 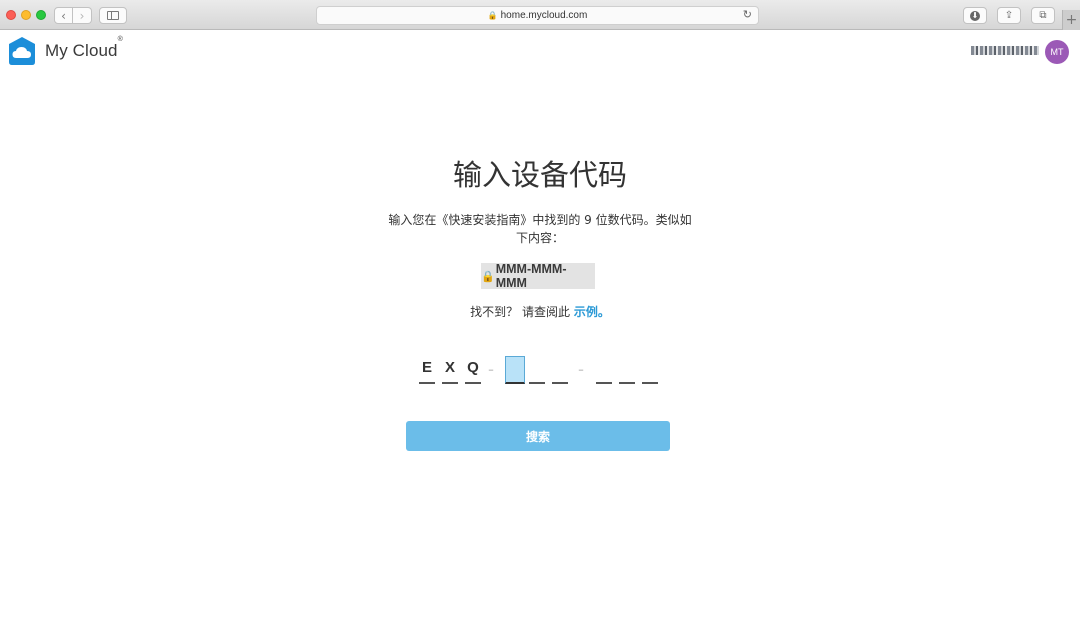 I want to click on tab-overview-button: ⧉, so click(x=1043, y=15).